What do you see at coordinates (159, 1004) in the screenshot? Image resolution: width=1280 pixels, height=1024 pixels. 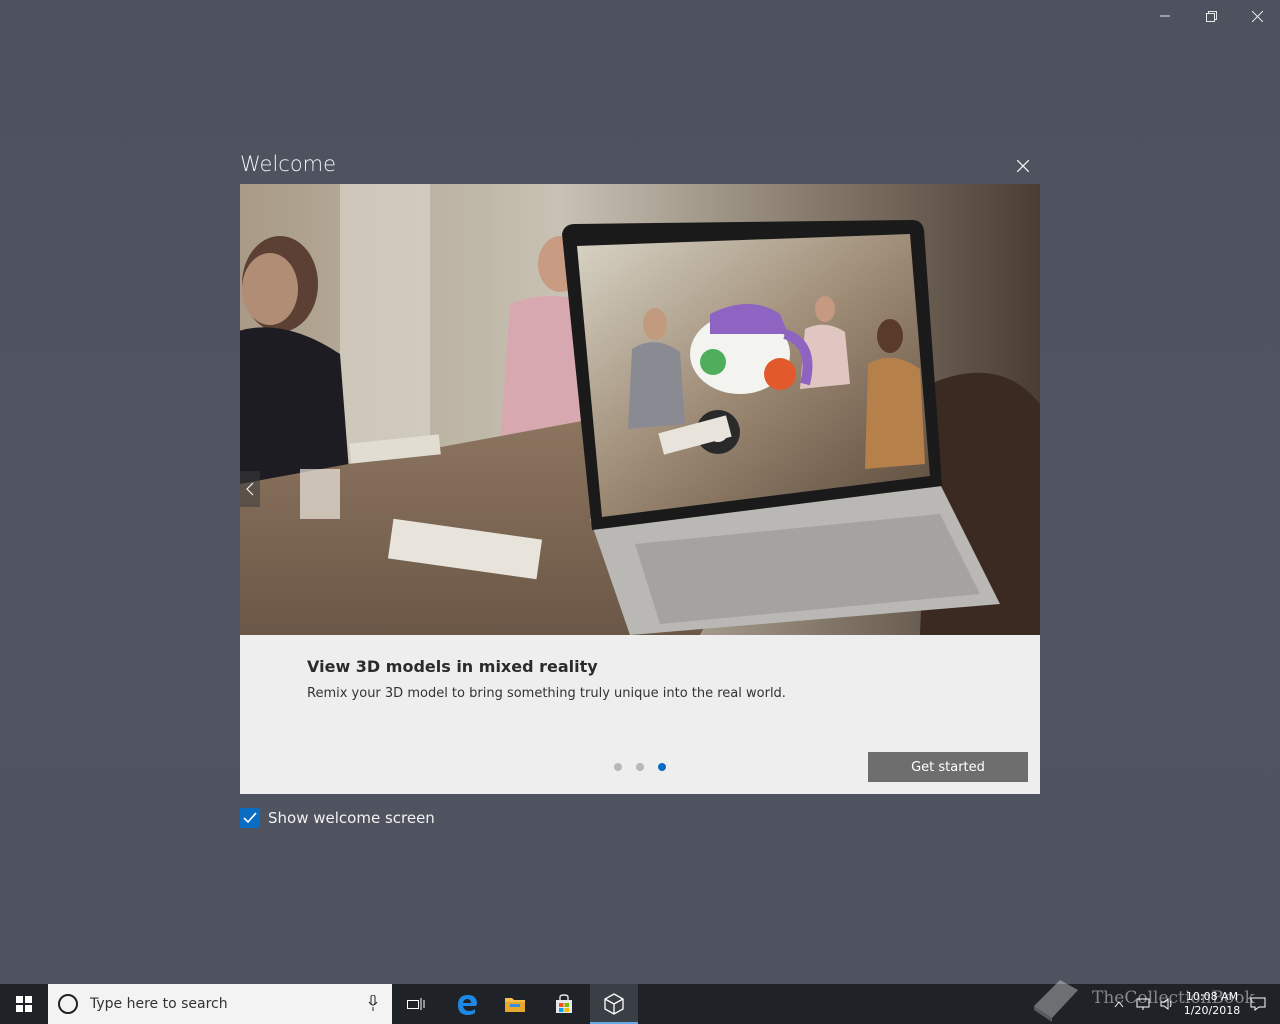 I see `search-placeholder: Type here to search` at bounding box center [159, 1004].